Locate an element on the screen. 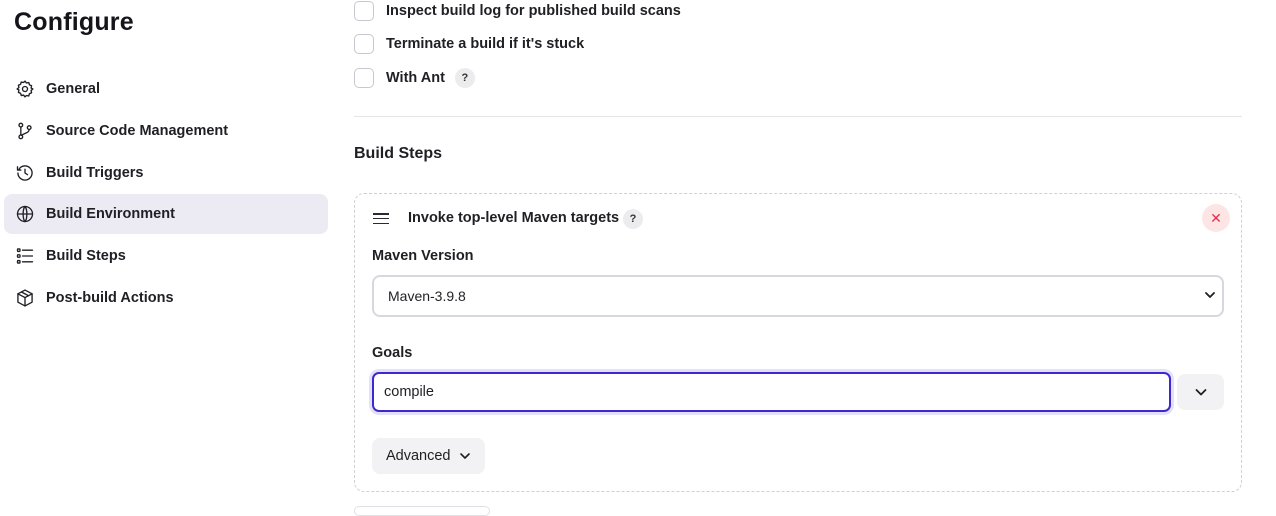  section-divider is located at coordinates (798, 116).